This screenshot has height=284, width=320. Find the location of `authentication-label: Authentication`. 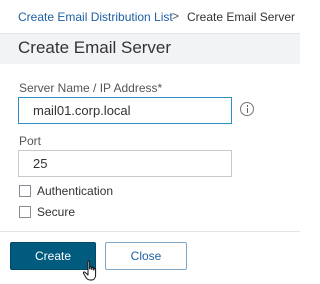

authentication-label: Authentication is located at coordinates (75, 191).